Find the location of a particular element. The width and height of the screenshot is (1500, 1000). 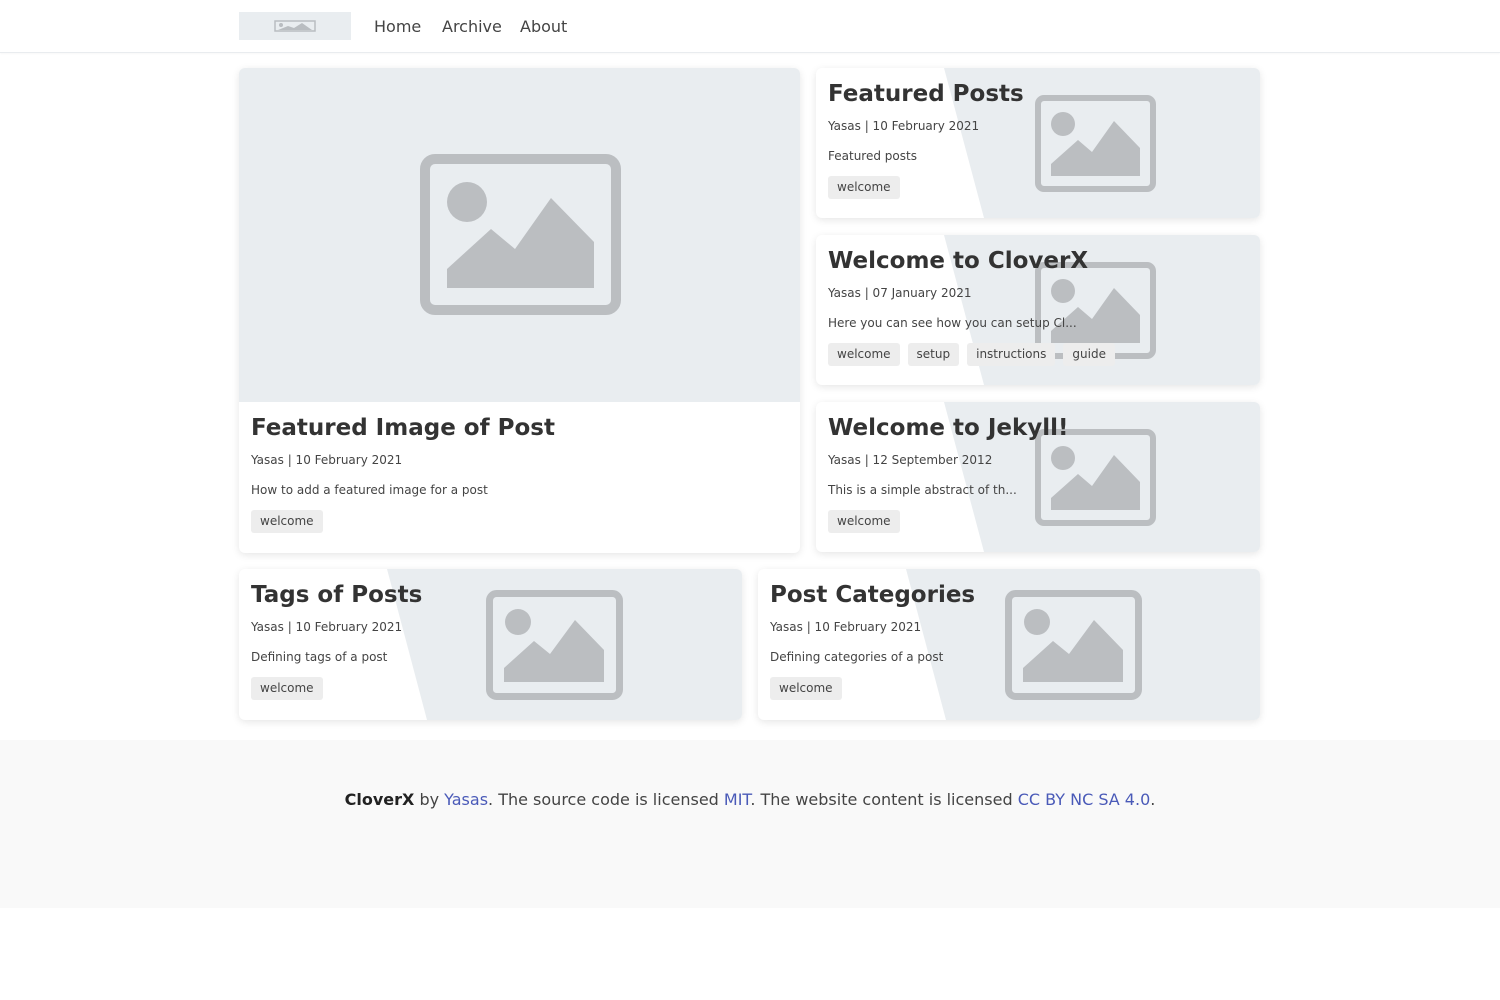

post-title: Welcome to CloverX is located at coordinates (971, 261).